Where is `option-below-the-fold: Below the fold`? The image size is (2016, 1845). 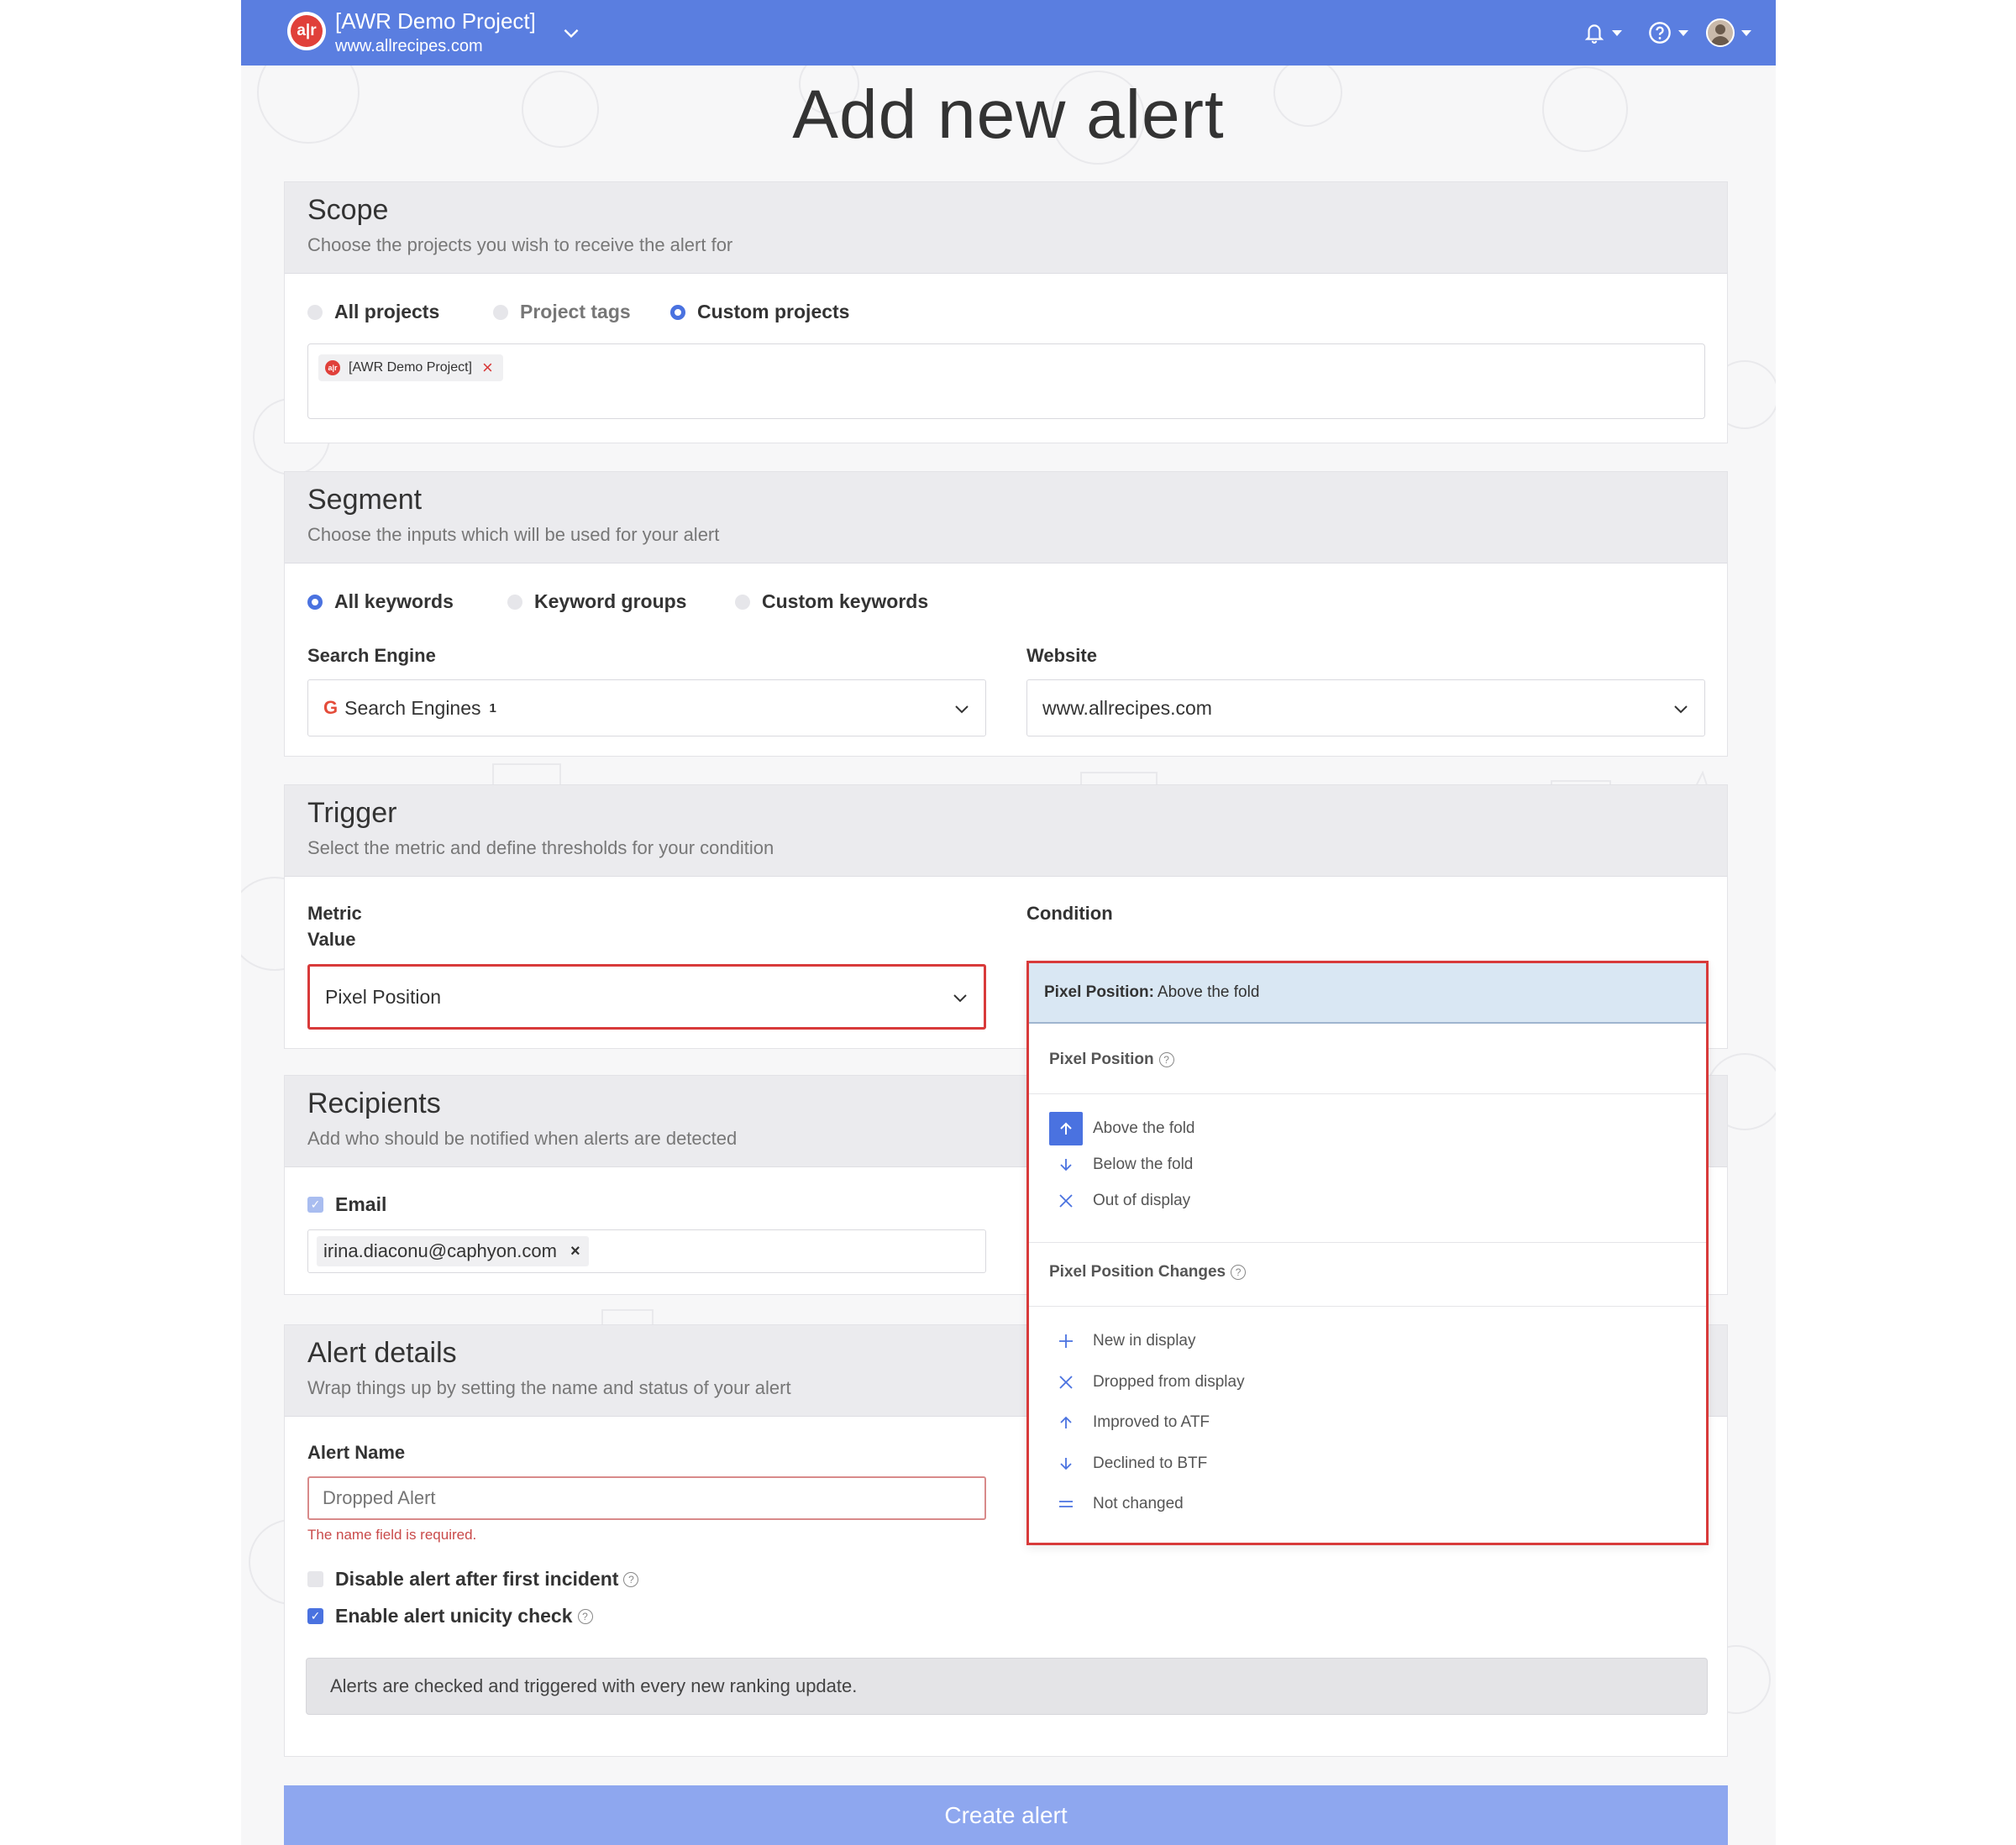
option-below-the-fold: Below the fold is located at coordinates (1121, 1165).